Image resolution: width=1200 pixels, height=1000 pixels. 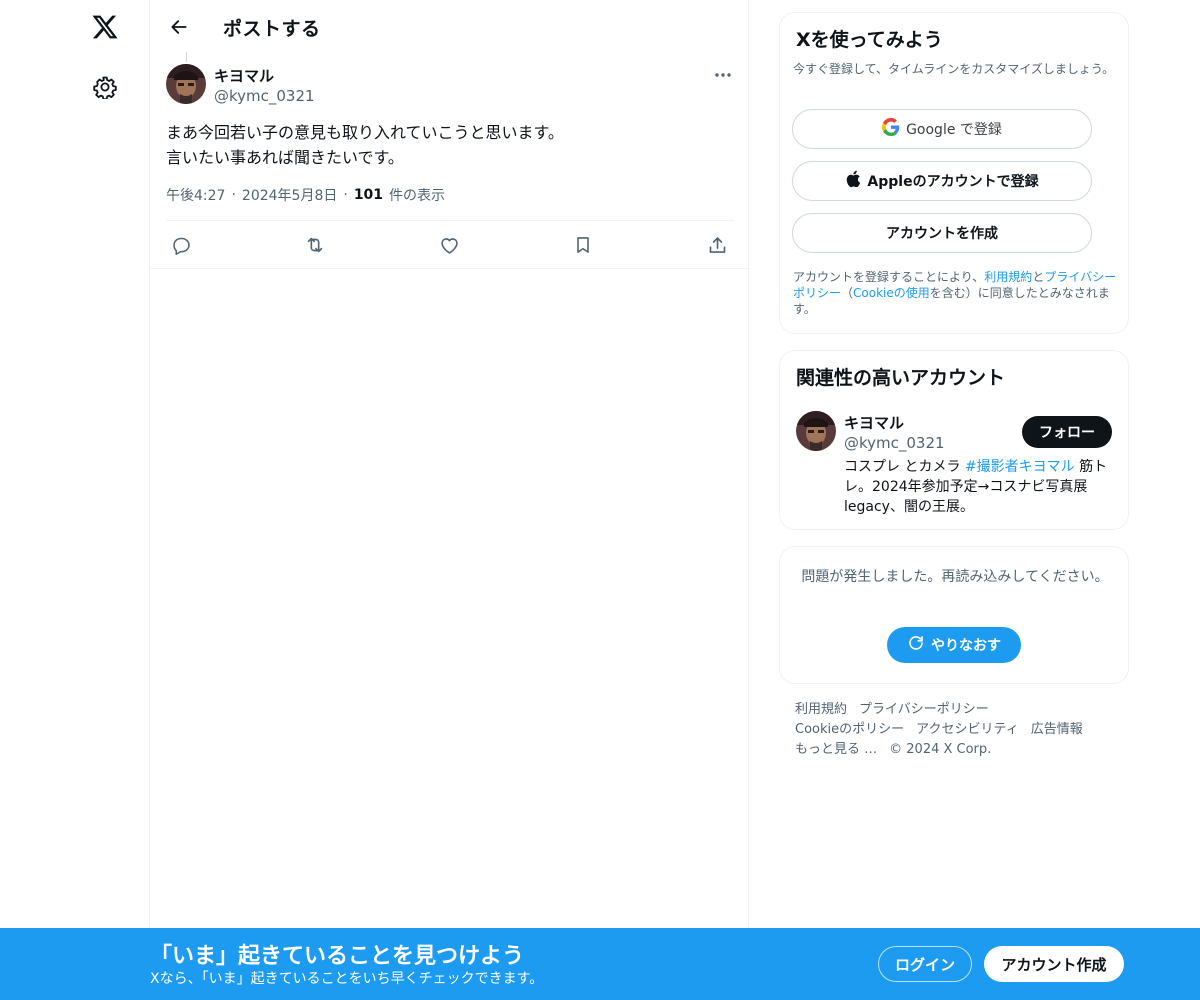 I want to click on post-actions, so click(x=450, y=245).